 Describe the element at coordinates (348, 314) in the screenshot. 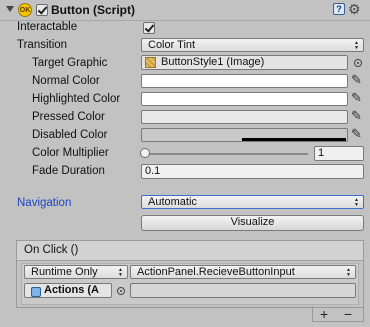

I see `remove-listener-button: −` at that location.